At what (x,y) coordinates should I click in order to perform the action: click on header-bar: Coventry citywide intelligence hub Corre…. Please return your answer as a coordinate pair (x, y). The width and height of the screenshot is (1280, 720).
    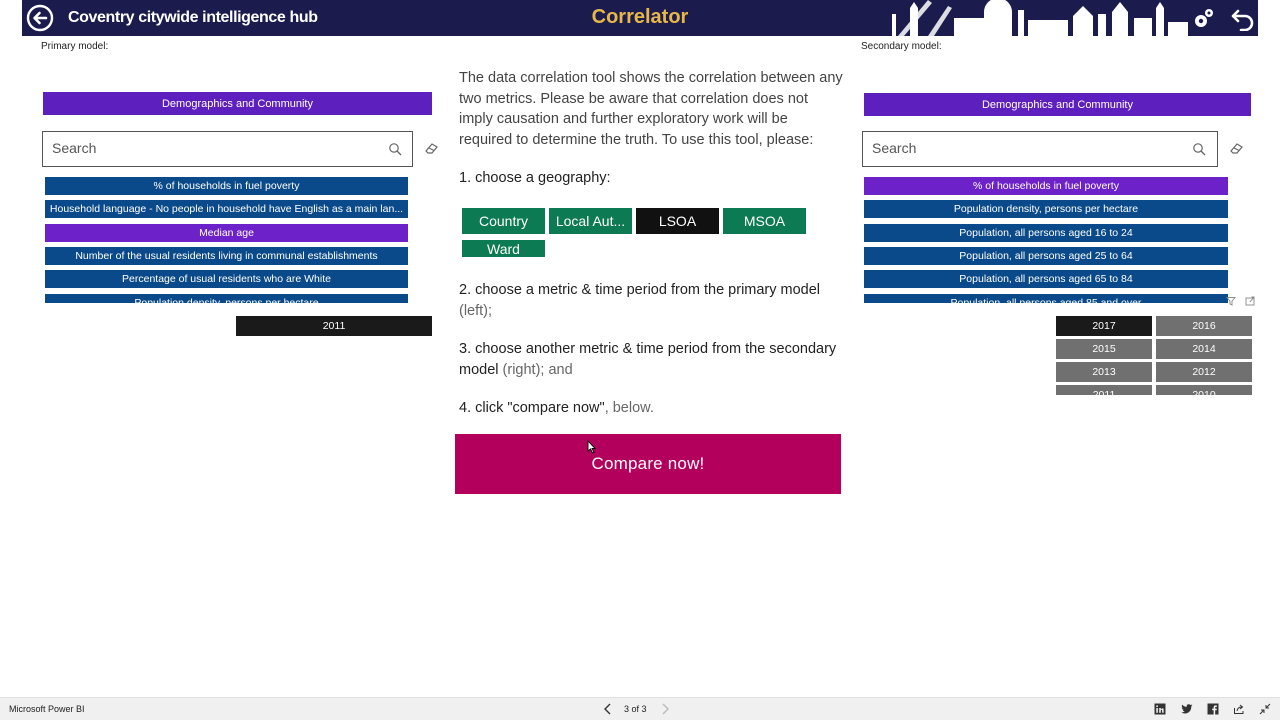
    Looking at the image, I should click on (640, 18).